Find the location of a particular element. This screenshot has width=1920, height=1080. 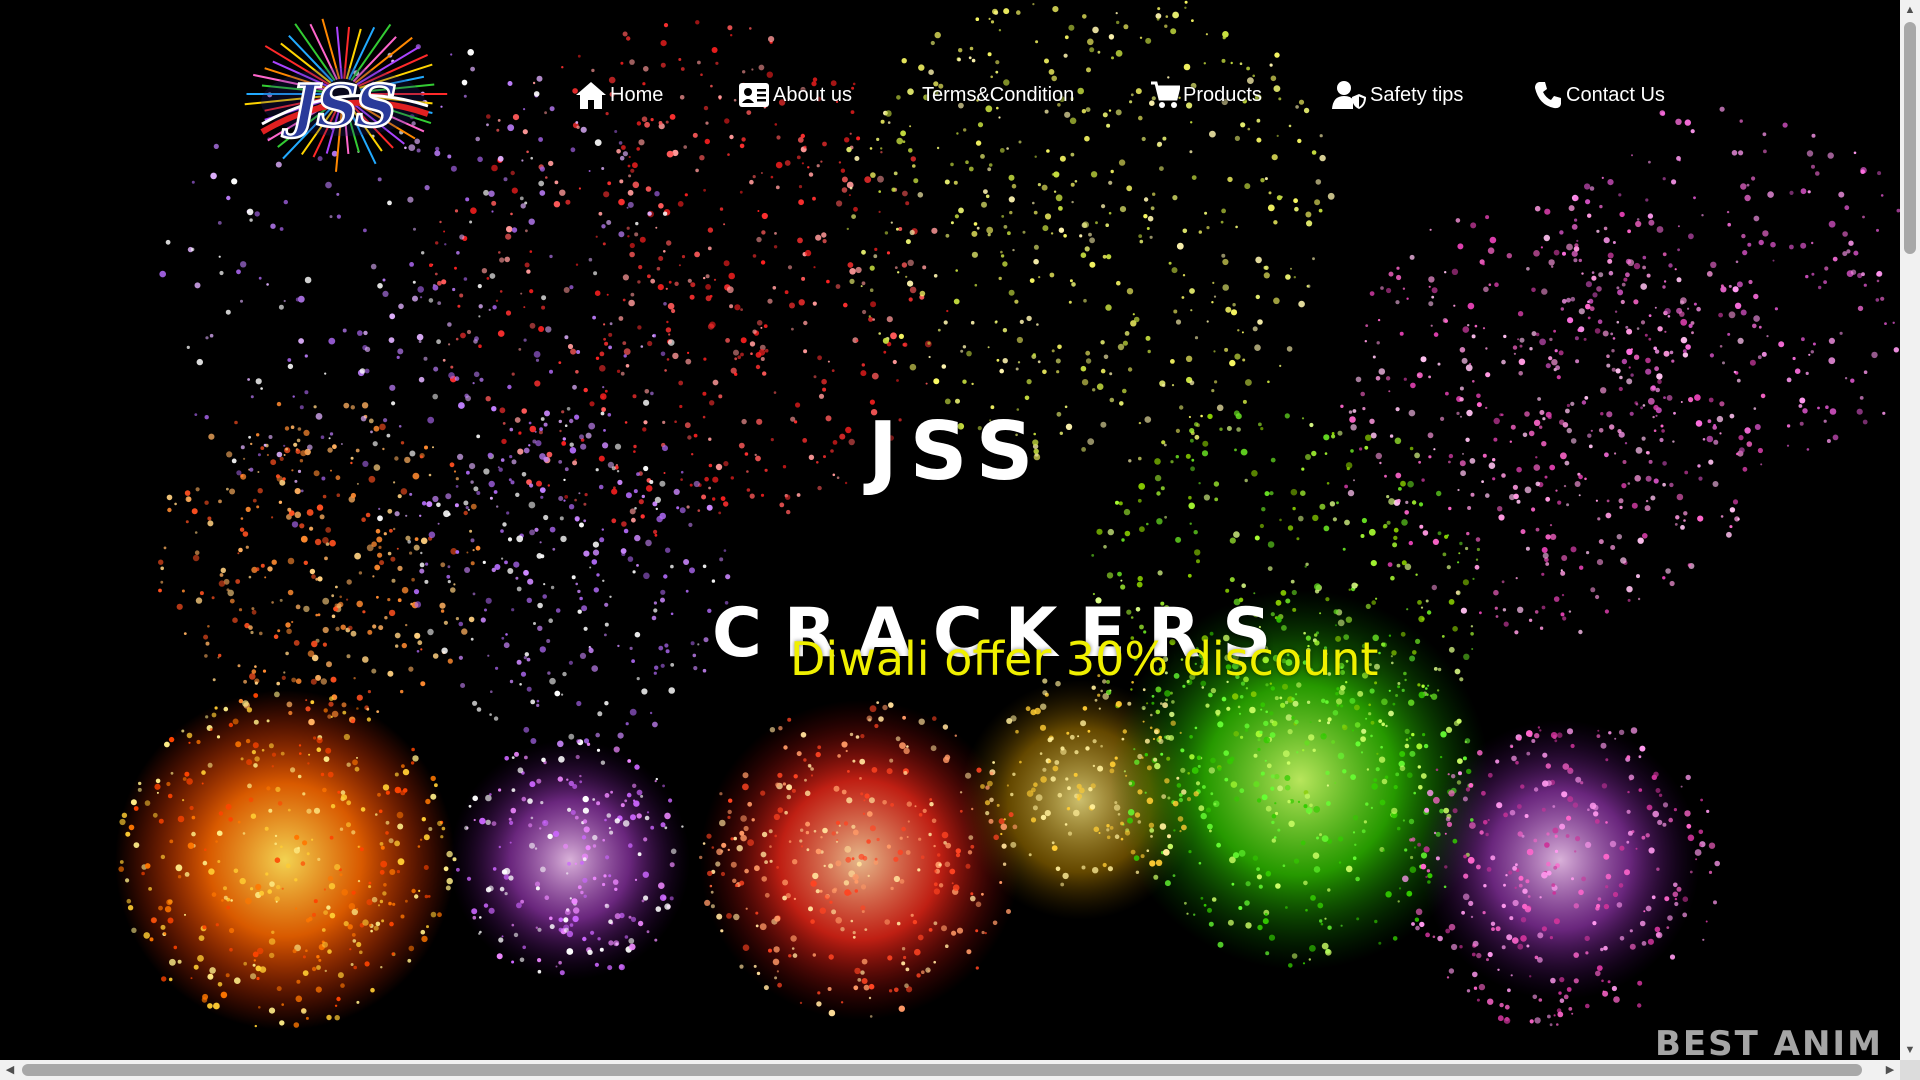

scroll-down-arrow-icon: ▼ is located at coordinates (1910, 1050).